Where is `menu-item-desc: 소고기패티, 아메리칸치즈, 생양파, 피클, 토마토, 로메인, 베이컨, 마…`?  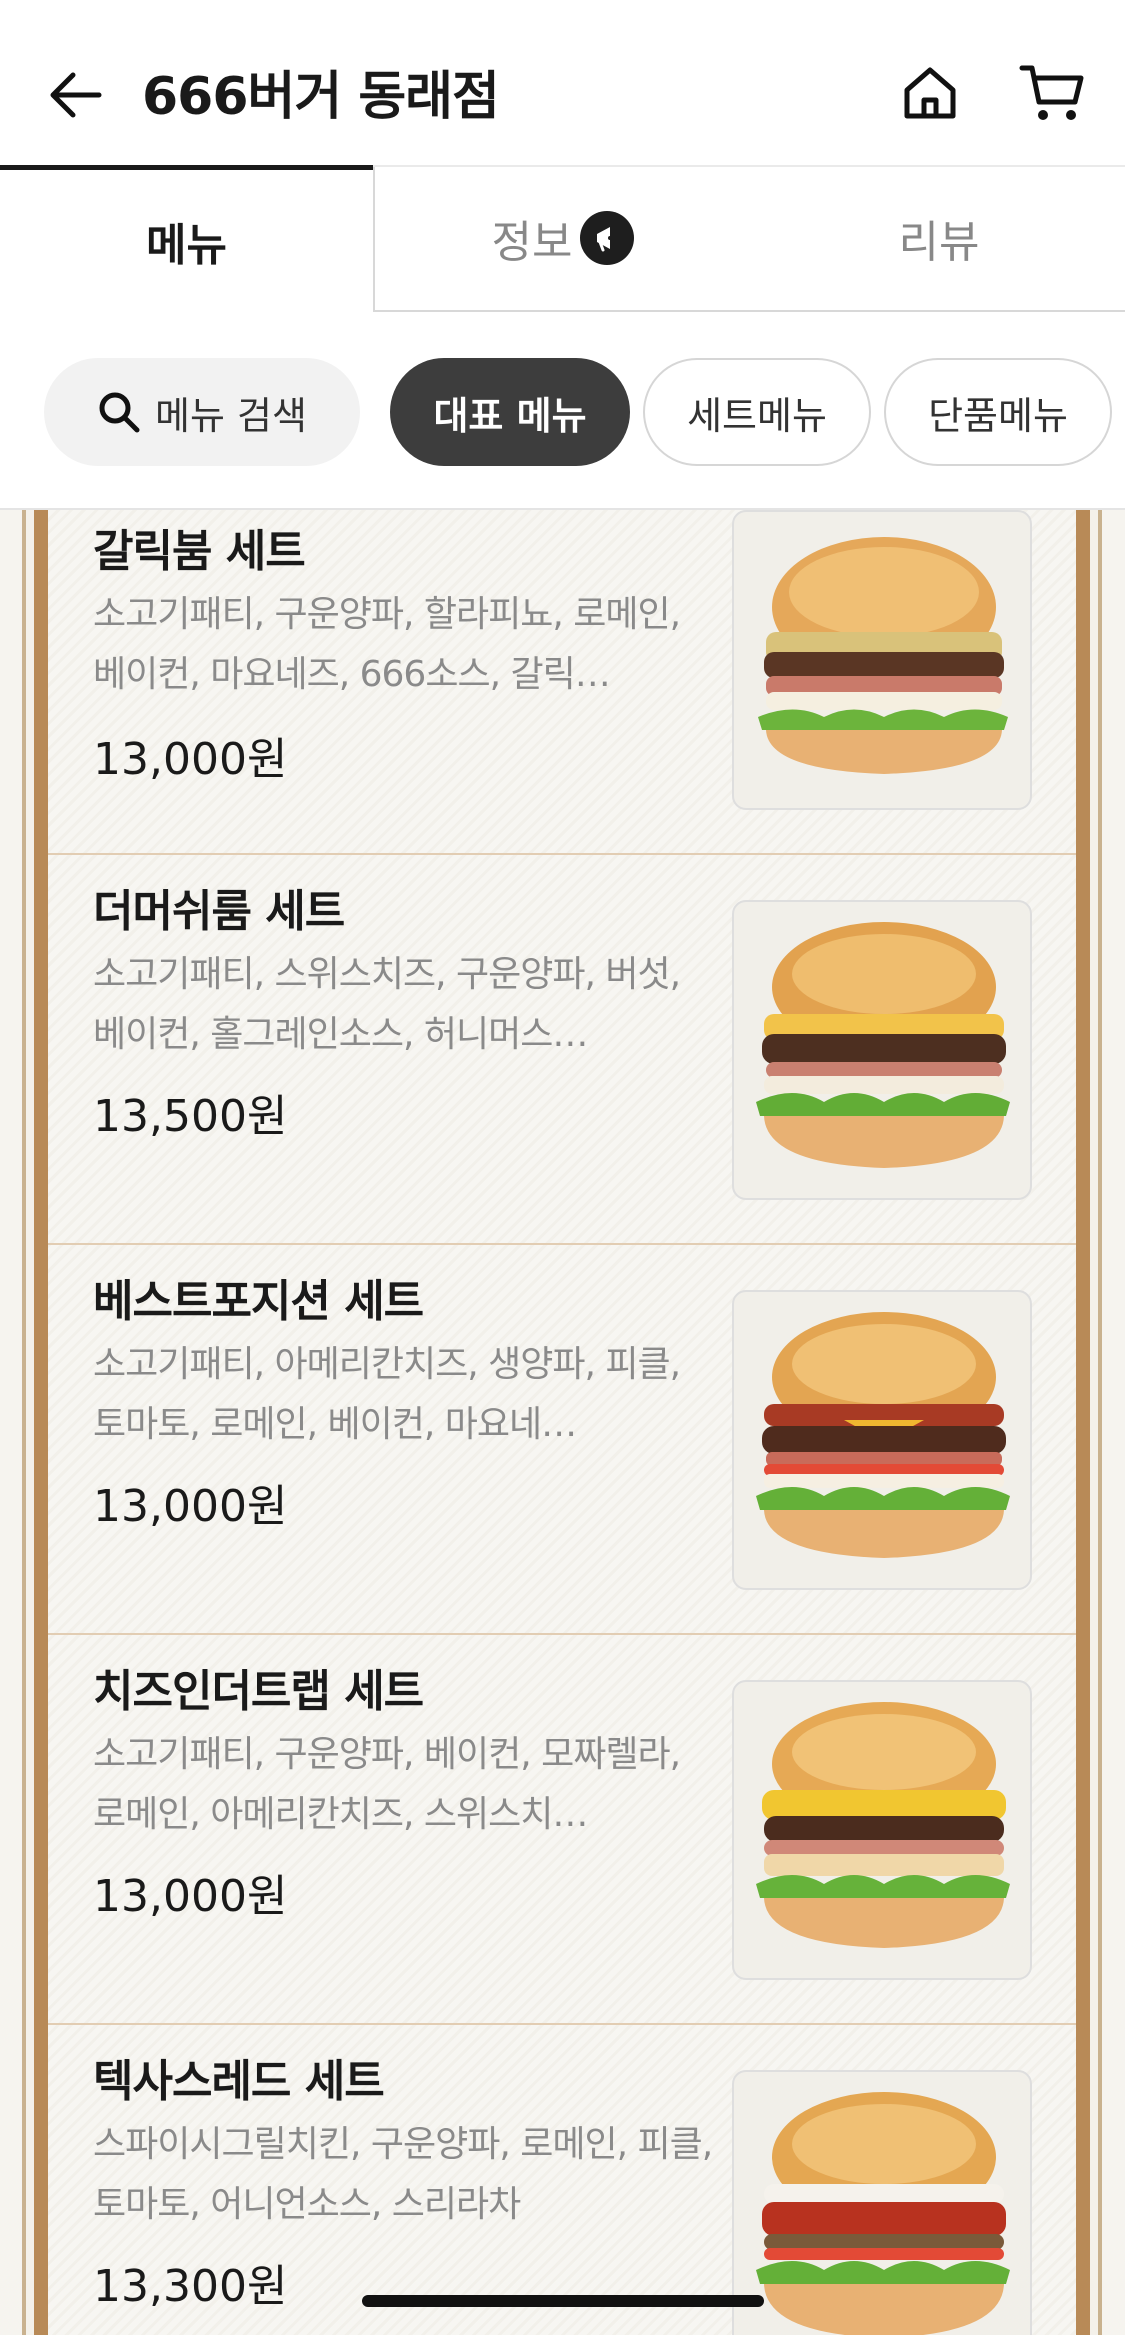 menu-item-desc: 소고기패티, 아메리칸치즈, 생양파, 피클, 토마토, 로메인, 베이컨, 마… is located at coordinates (387, 1394).